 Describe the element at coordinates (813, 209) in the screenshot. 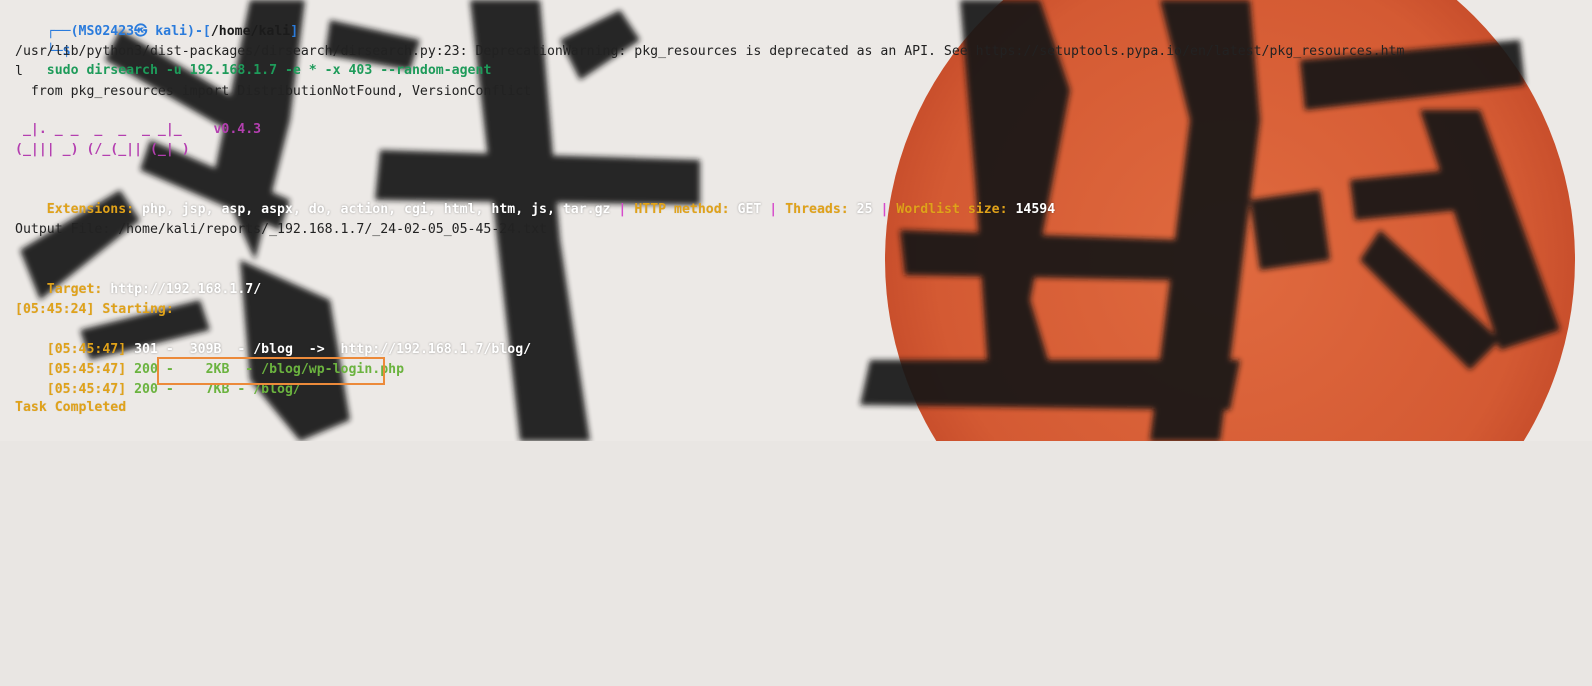

I see `threads-label: Threads:` at that location.